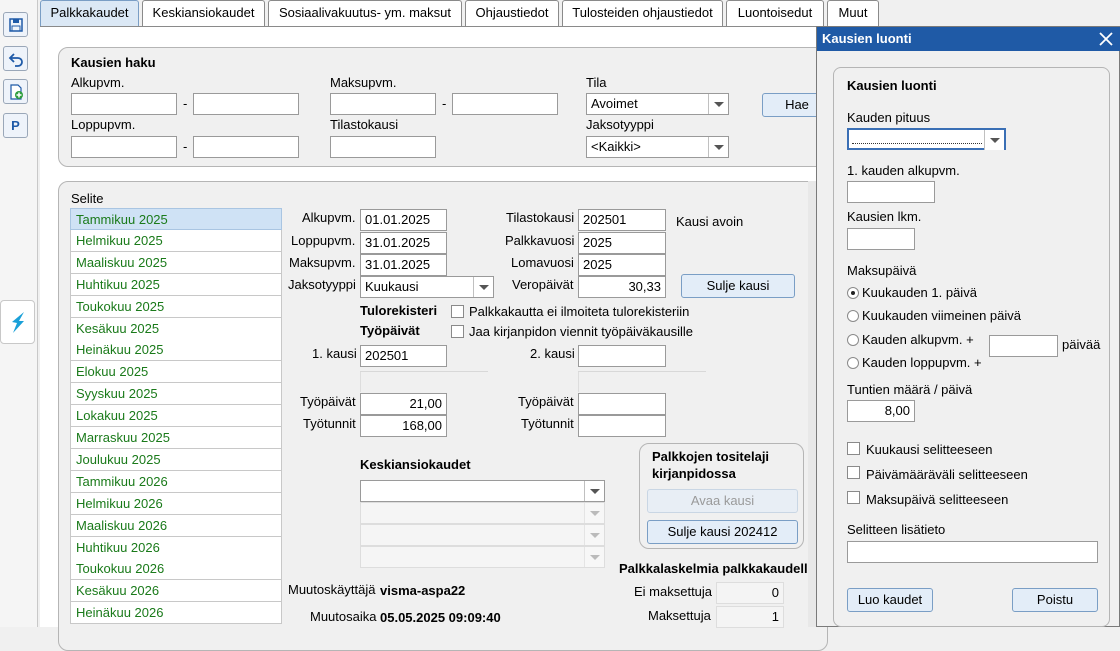 This screenshot has height=651, width=1120. Describe the element at coordinates (390, 330) in the screenshot. I see `tyopaivat-heading: Työpäivät` at that location.